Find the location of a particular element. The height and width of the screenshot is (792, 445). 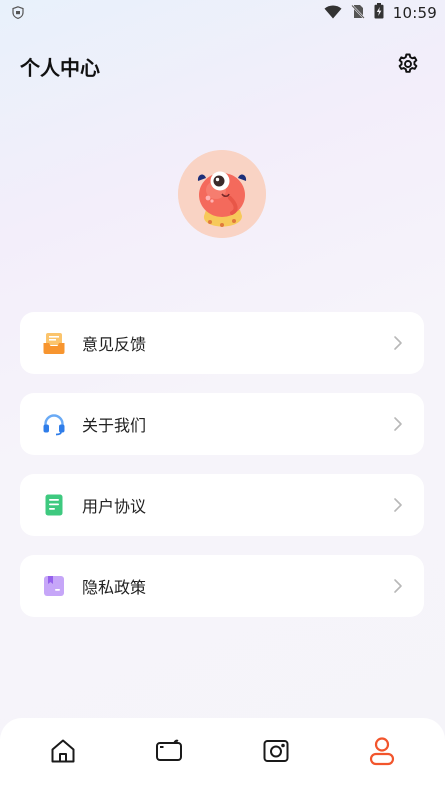

camera-icon is located at coordinates (276, 753).